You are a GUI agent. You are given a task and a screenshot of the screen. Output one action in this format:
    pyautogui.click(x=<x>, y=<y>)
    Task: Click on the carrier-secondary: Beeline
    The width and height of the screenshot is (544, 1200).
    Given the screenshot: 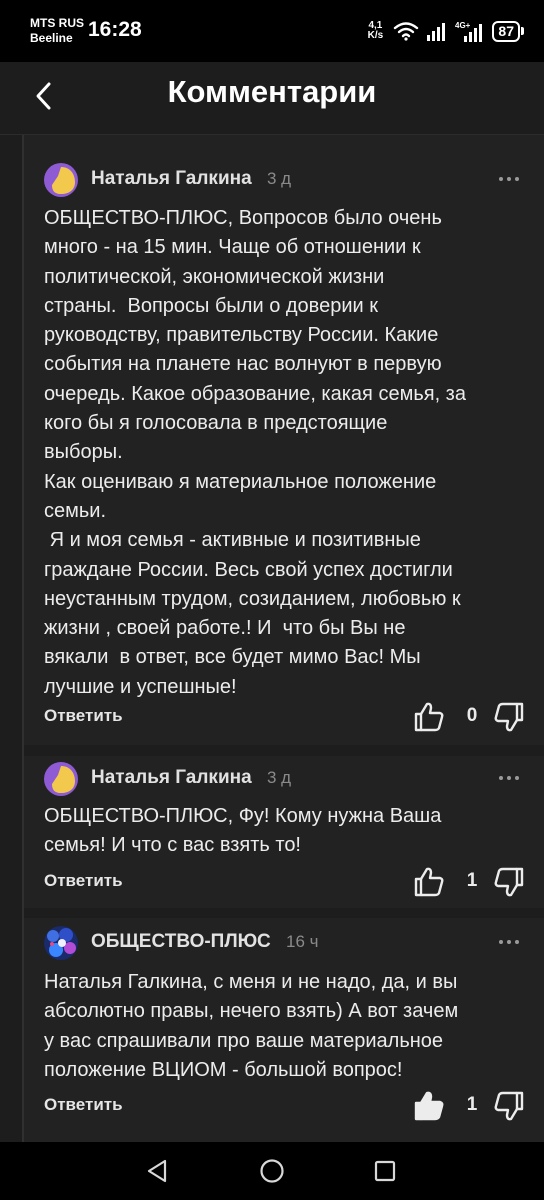 What is the action you would take?
    pyautogui.click(x=51, y=38)
    